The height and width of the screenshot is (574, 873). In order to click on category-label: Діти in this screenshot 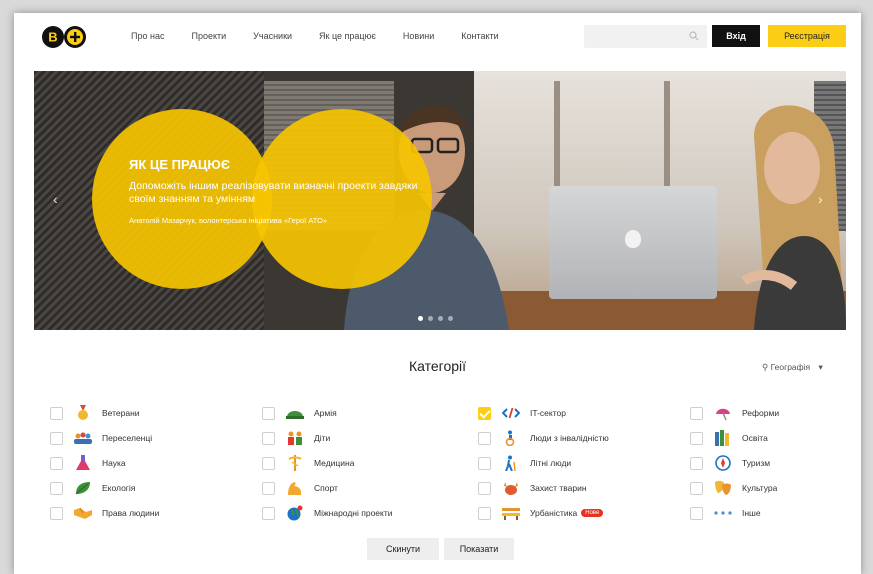, I will do `click(322, 438)`.